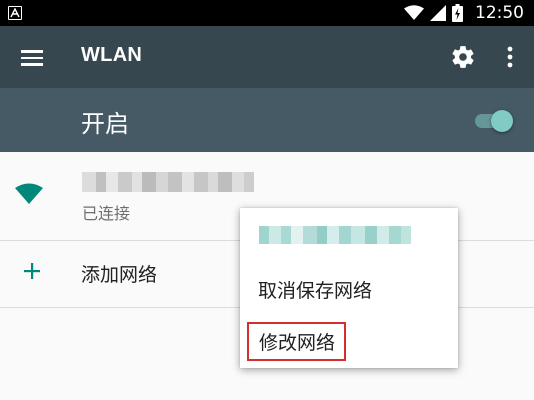  What do you see at coordinates (414, 12) in the screenshot?
I see `wifi-signal-icon` at bounding box center [414, 12].